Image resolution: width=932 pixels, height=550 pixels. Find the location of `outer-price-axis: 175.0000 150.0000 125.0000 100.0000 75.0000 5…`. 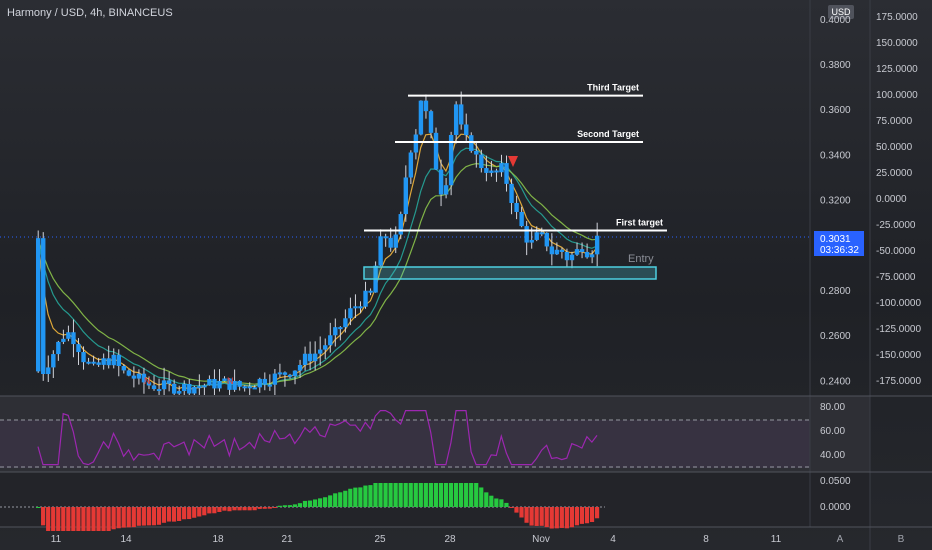

outer-price-axis: 175.0000 150.0000 125.0000 100.0000 75.0000 5… is located at coordinates (898, 199).